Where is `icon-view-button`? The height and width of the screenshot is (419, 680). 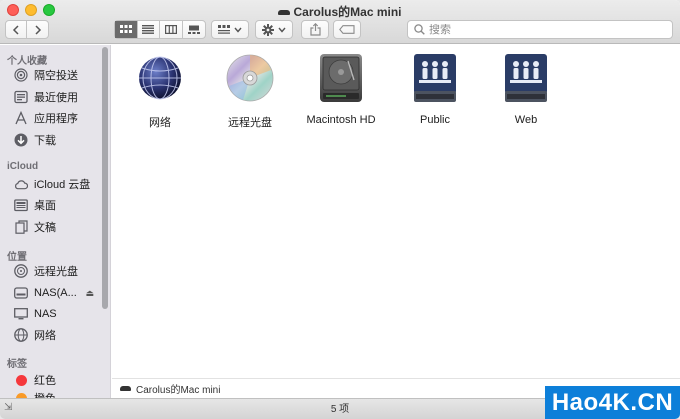
icon-view-button is located at coordinates (126, 29).